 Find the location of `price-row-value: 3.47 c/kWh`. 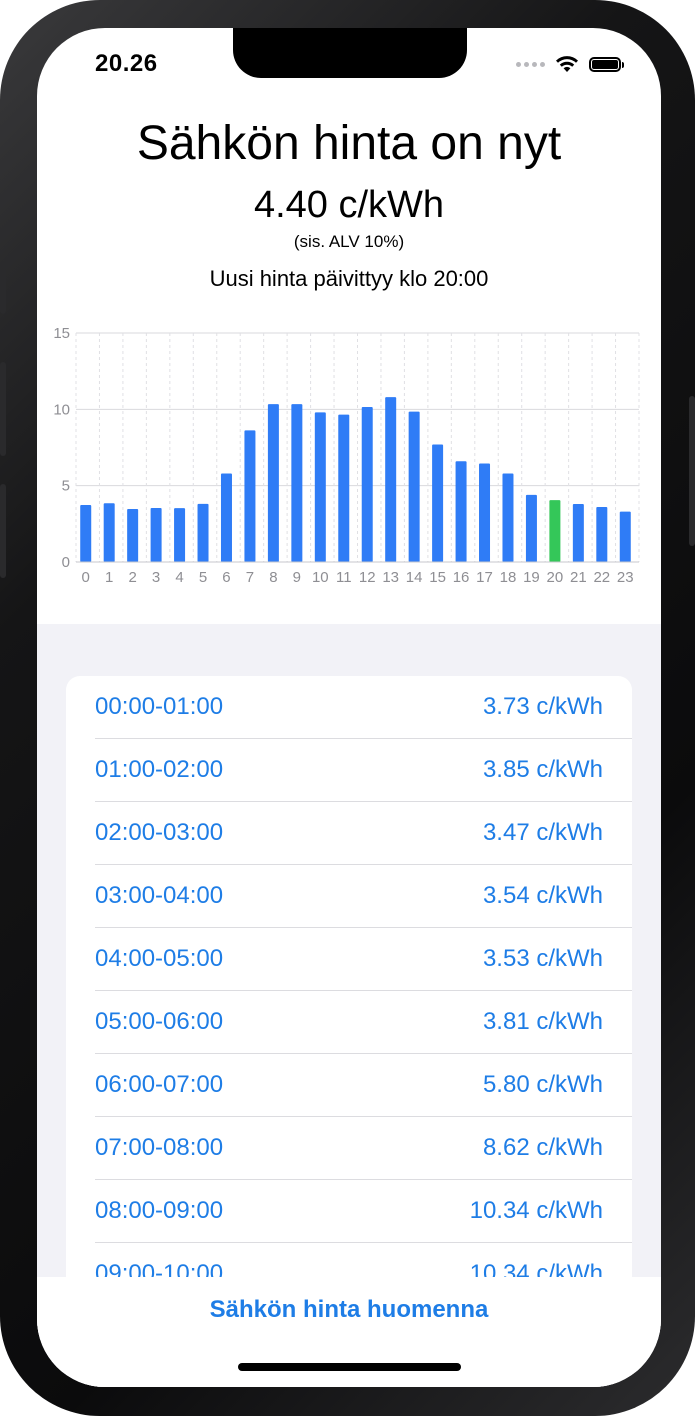

price-row-value: 3.47 c/kWh is located at coordinates (542, 832).